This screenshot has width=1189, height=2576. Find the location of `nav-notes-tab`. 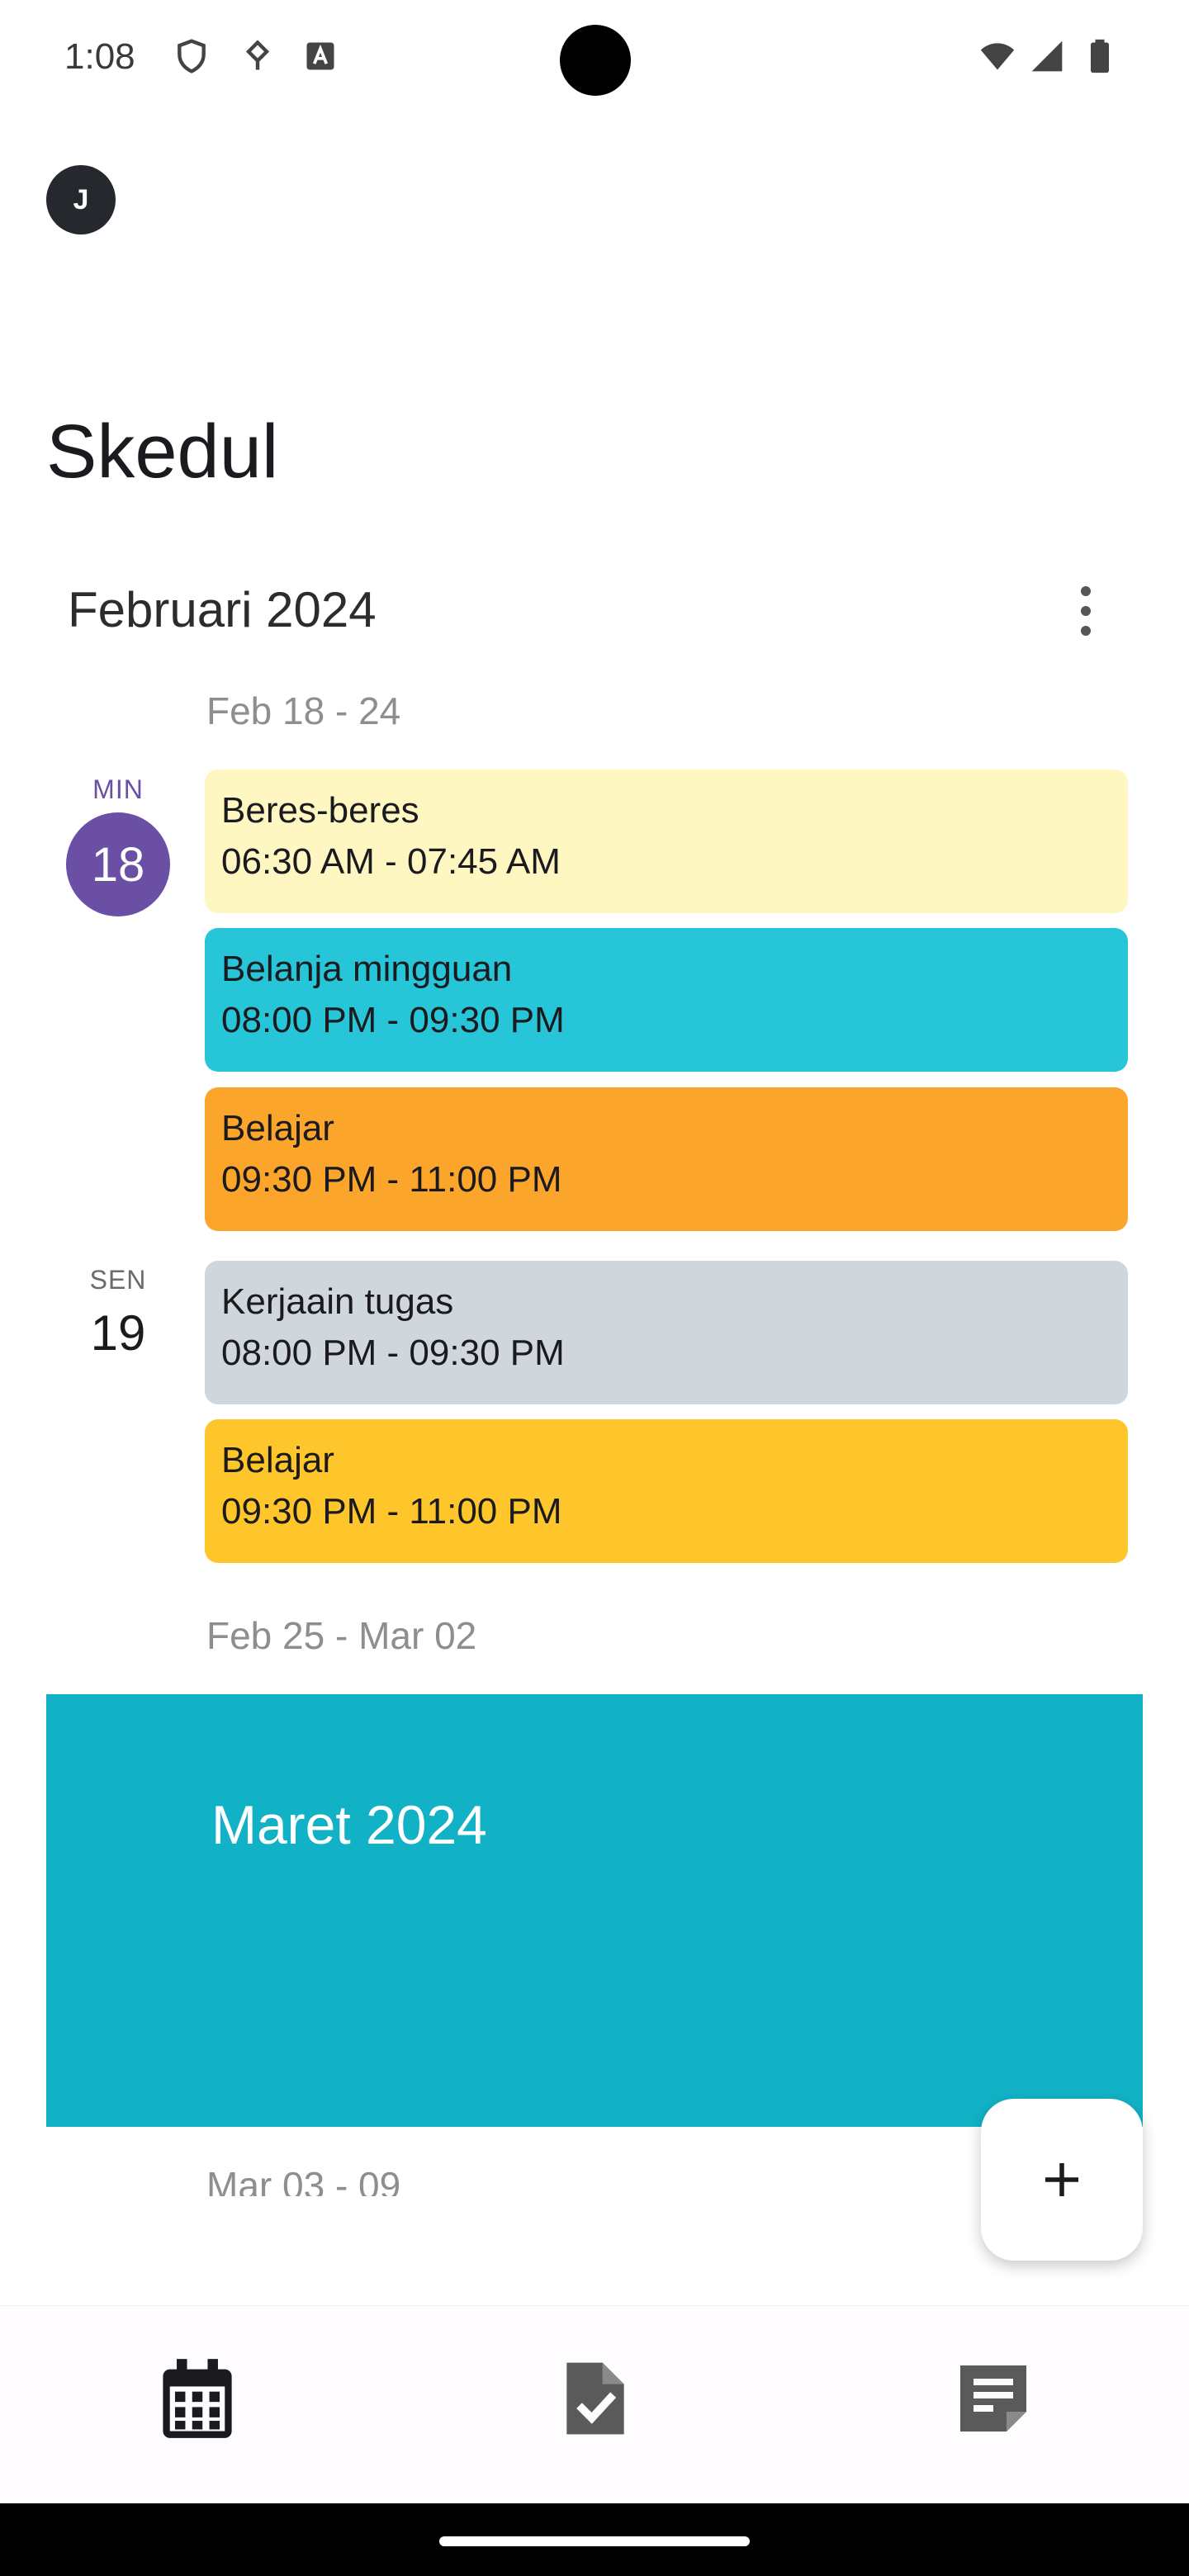

nav-notes-tab is located at coordinates (993, 2398).